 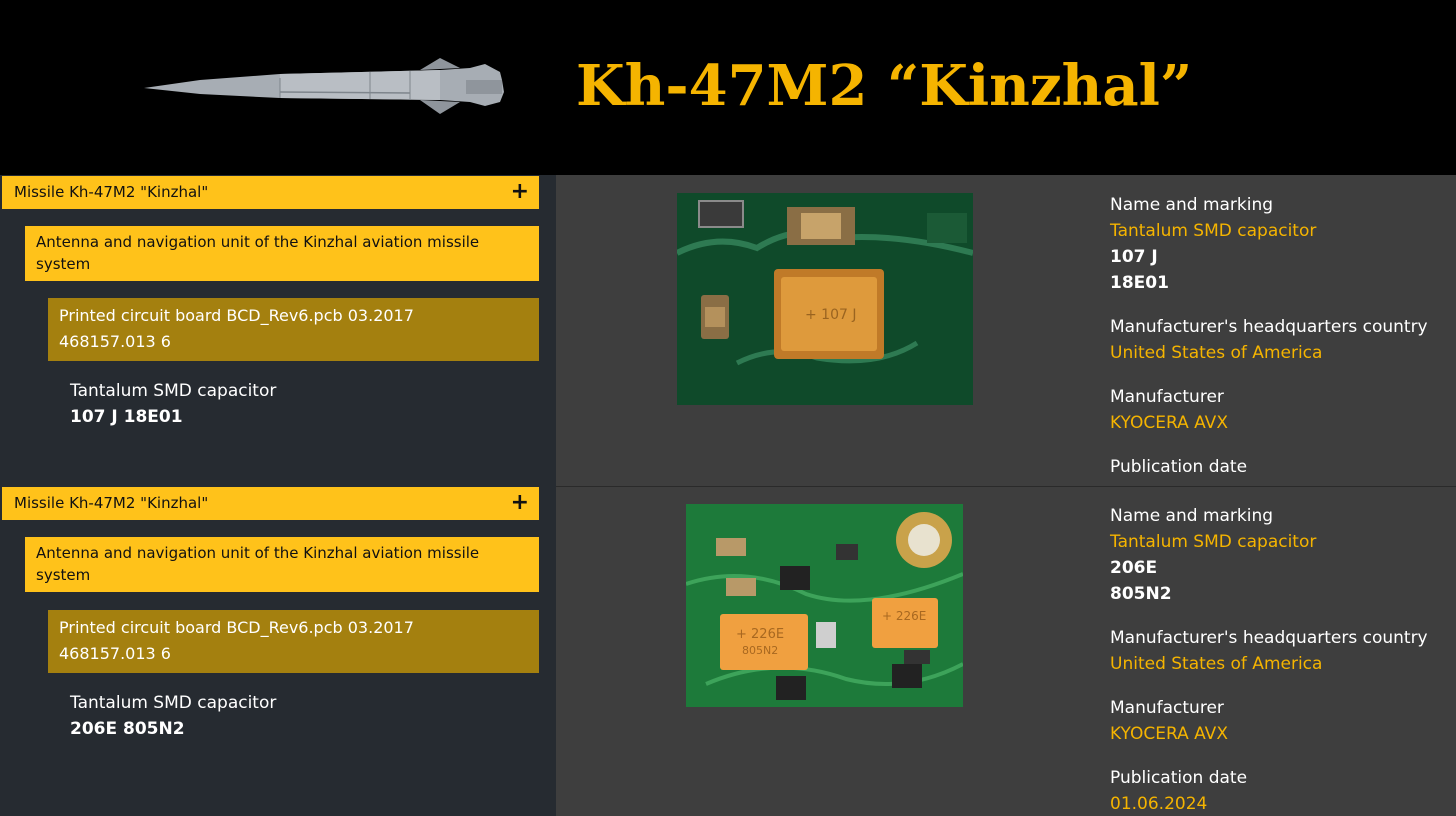 I want to click on marking-line: 107 J, so click(x=1134, y=257).